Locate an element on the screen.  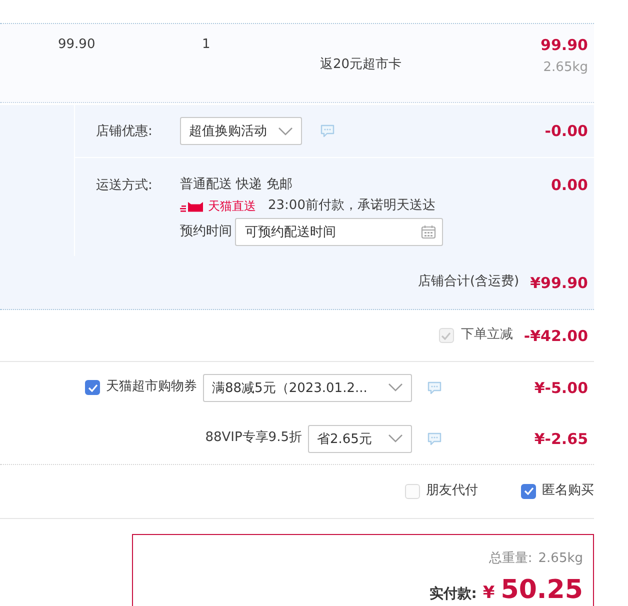
weight-label: 总重量: is located at coordinates (510, 559).